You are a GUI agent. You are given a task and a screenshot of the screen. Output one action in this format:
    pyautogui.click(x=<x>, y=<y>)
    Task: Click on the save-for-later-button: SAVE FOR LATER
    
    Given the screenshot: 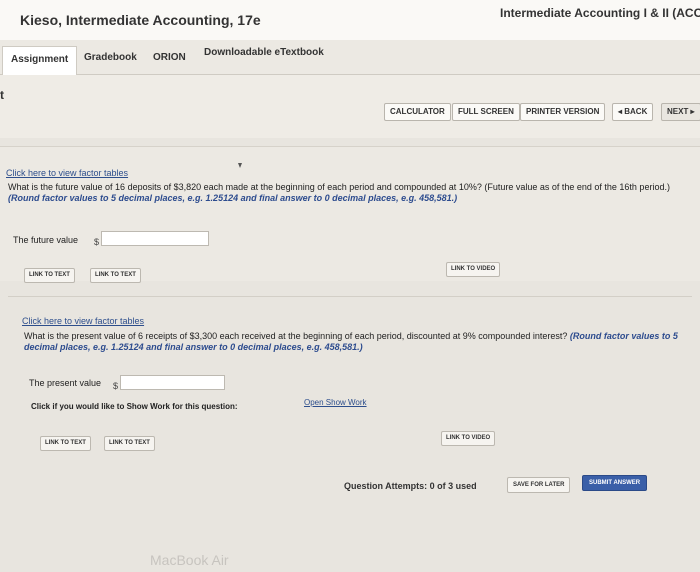 What is the action you would take?
    pyautogui.click(x=539, y=485)
    